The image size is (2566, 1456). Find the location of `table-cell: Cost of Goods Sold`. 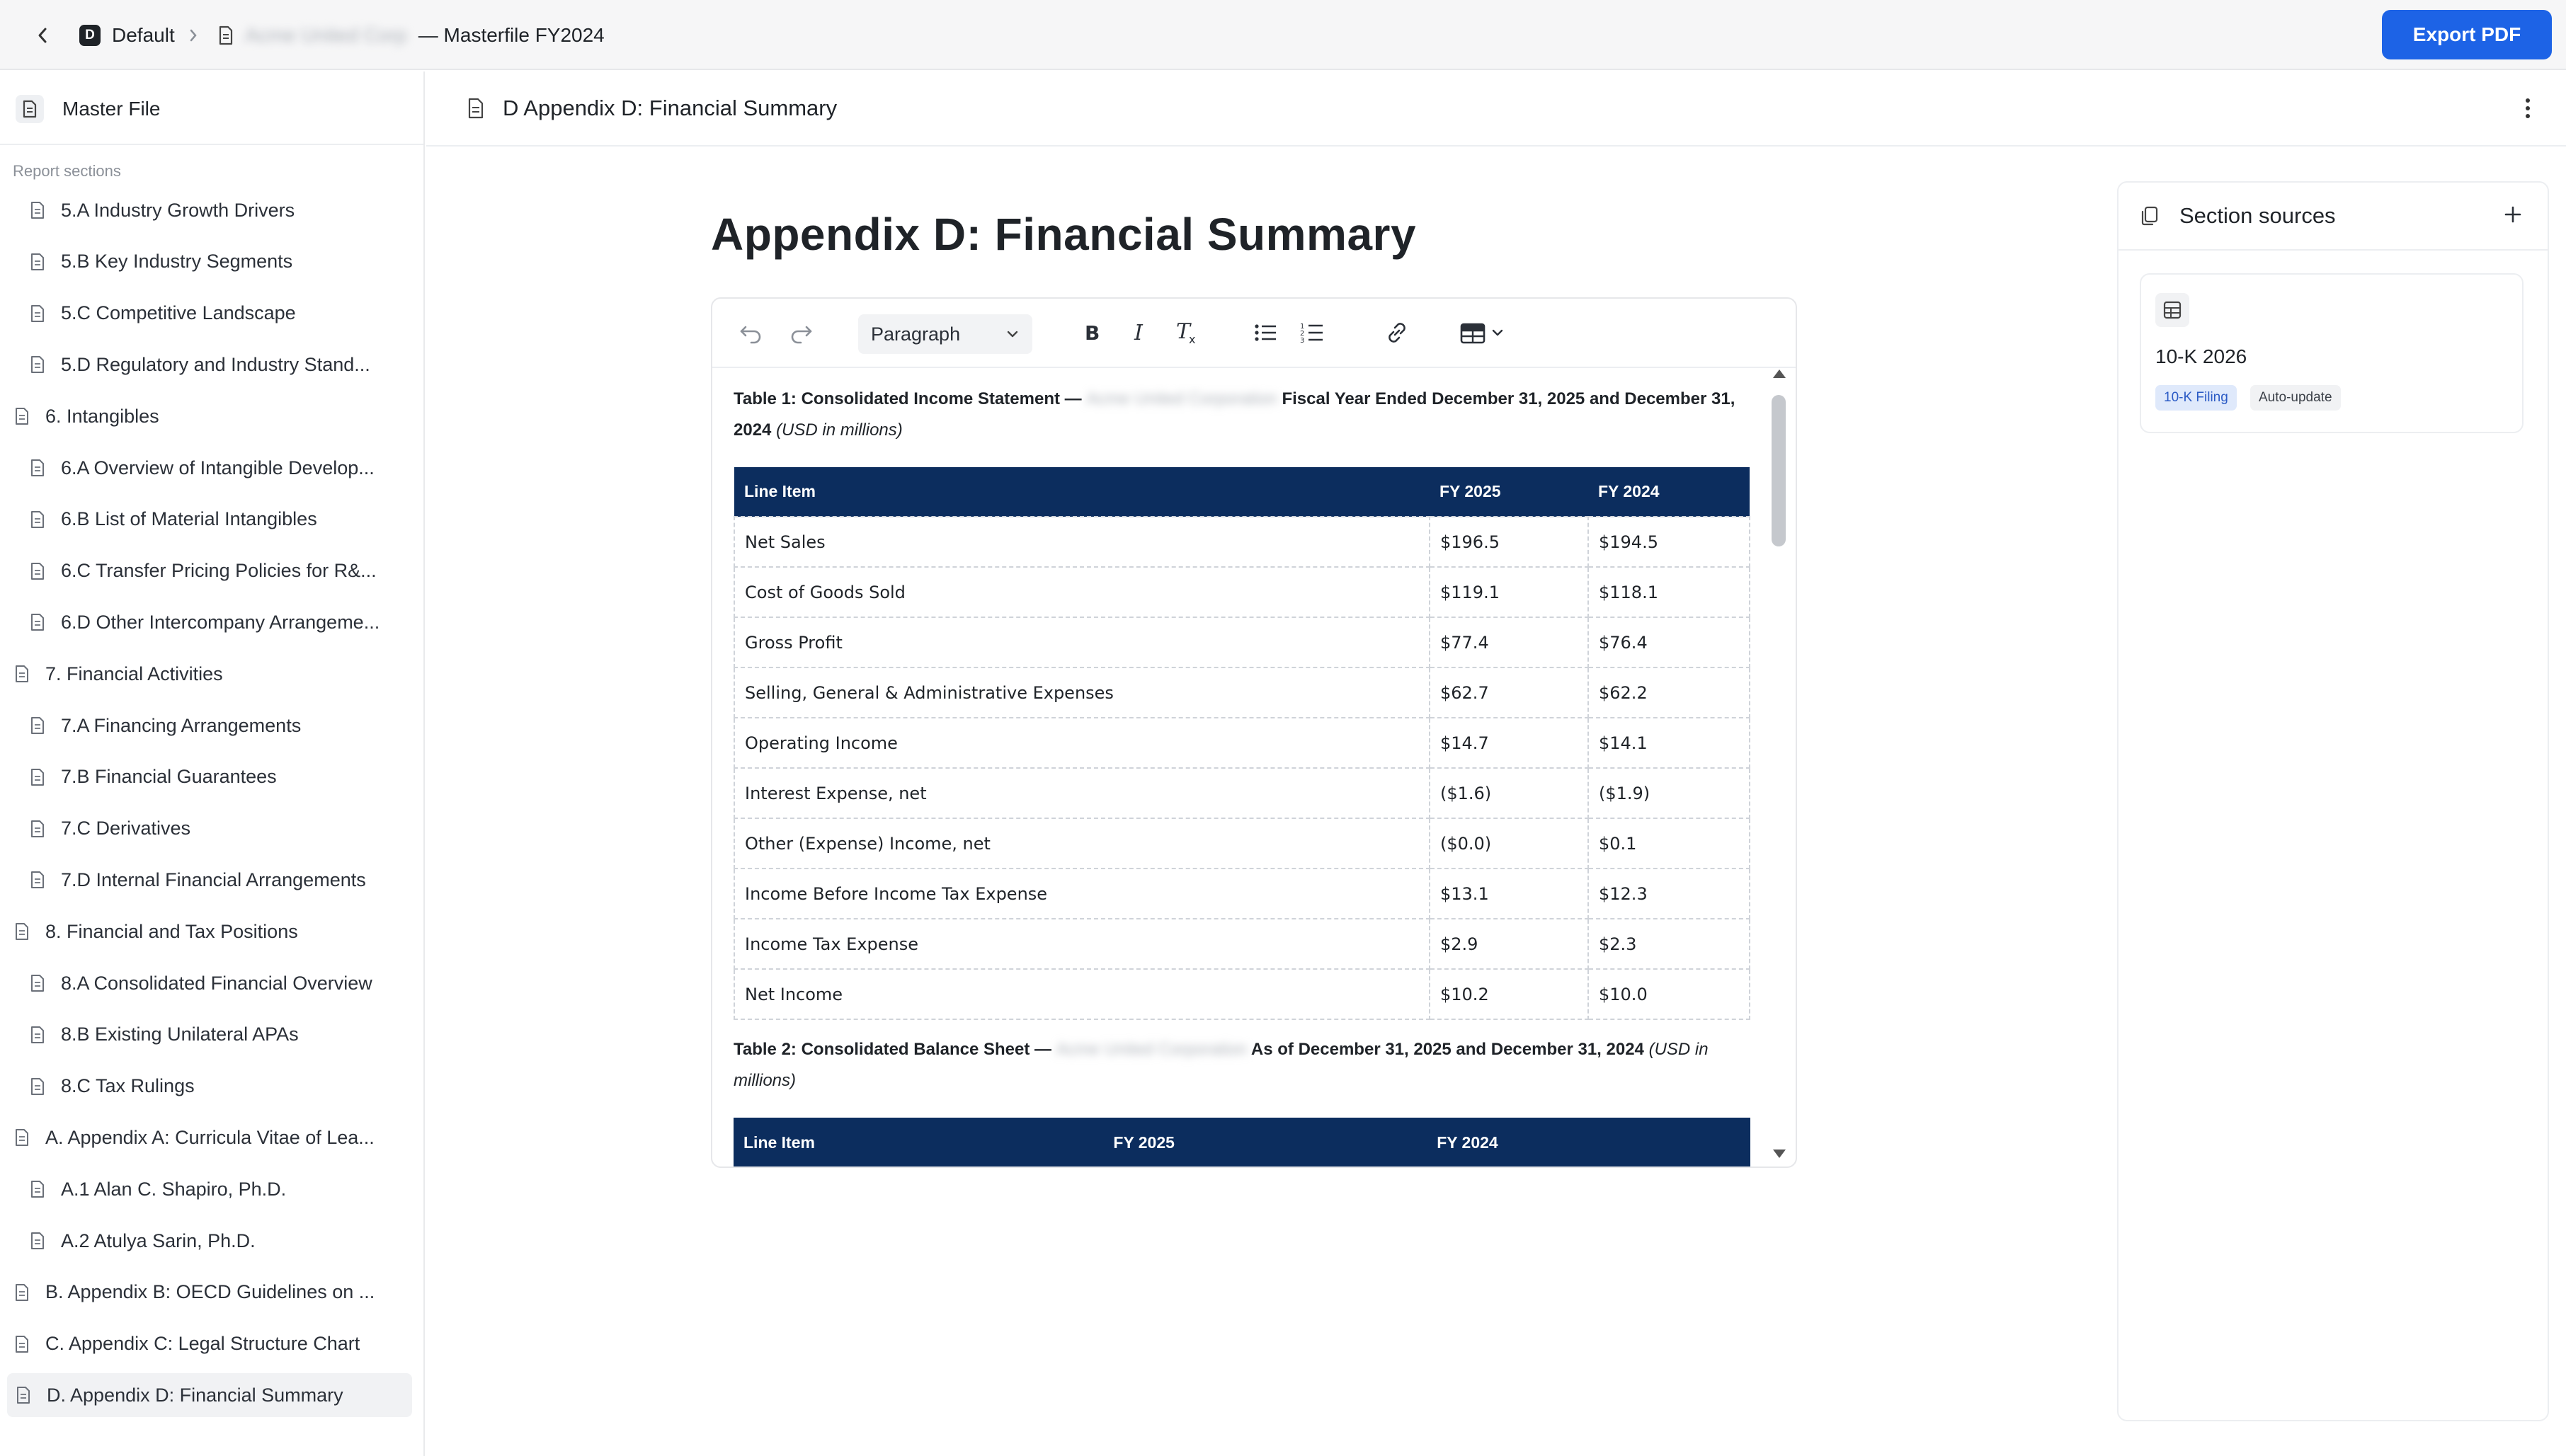

table-cell: Cost of Goods Sold is located at coordinates (1082, 592).